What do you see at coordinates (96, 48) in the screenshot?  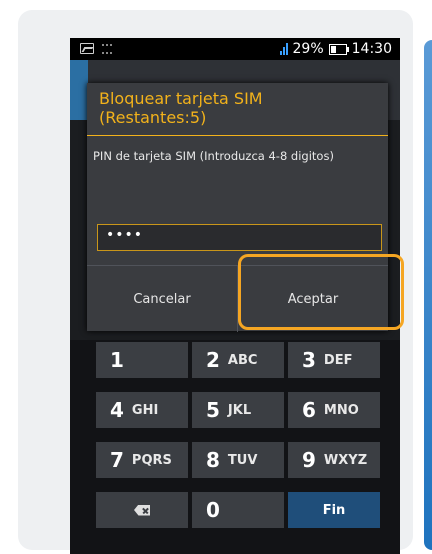 I see `status-left` at bounding box center [96, 48].